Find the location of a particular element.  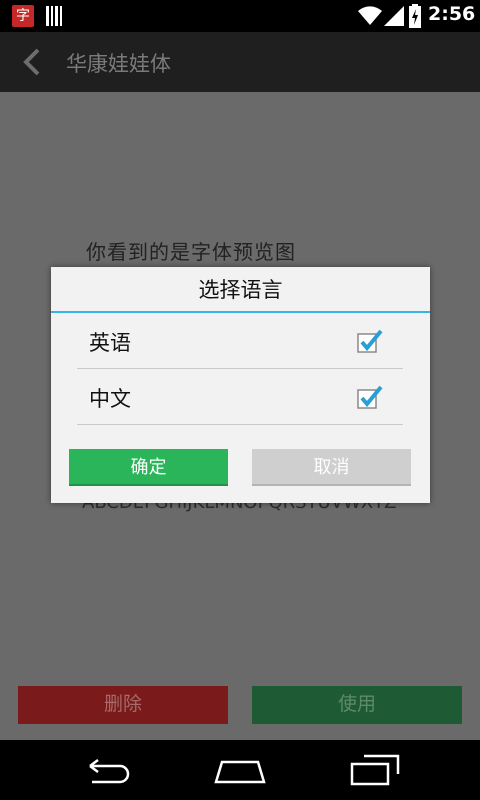

nav-recent-apps-icon is located at coordinates (375, 770).